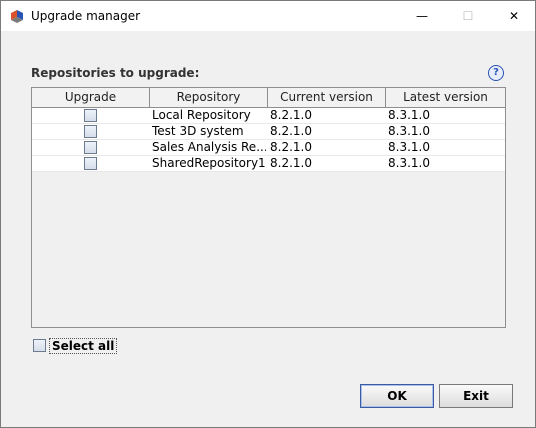  I want to click on column-header-current-version: Current version, so click(327, 97).